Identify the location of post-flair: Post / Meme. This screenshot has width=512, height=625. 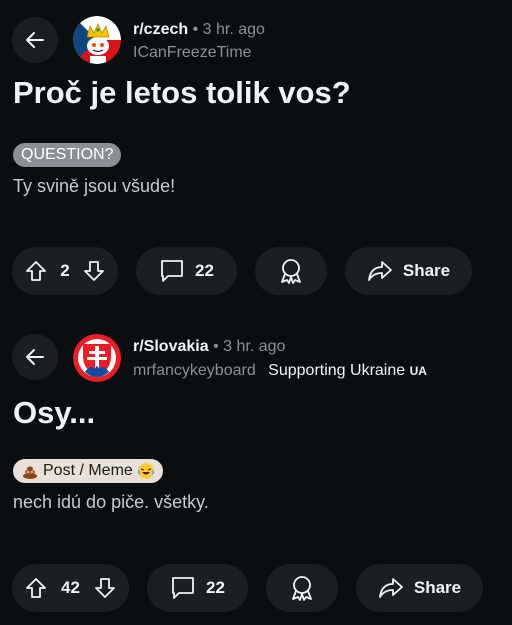
(88, 471).